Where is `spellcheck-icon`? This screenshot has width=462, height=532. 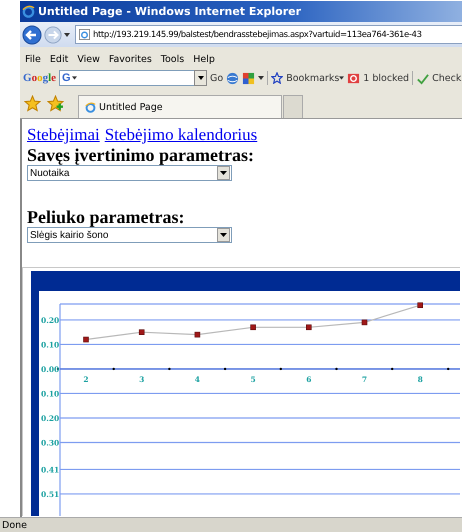 spellcheck-icon is located at coordinates (423, 78).